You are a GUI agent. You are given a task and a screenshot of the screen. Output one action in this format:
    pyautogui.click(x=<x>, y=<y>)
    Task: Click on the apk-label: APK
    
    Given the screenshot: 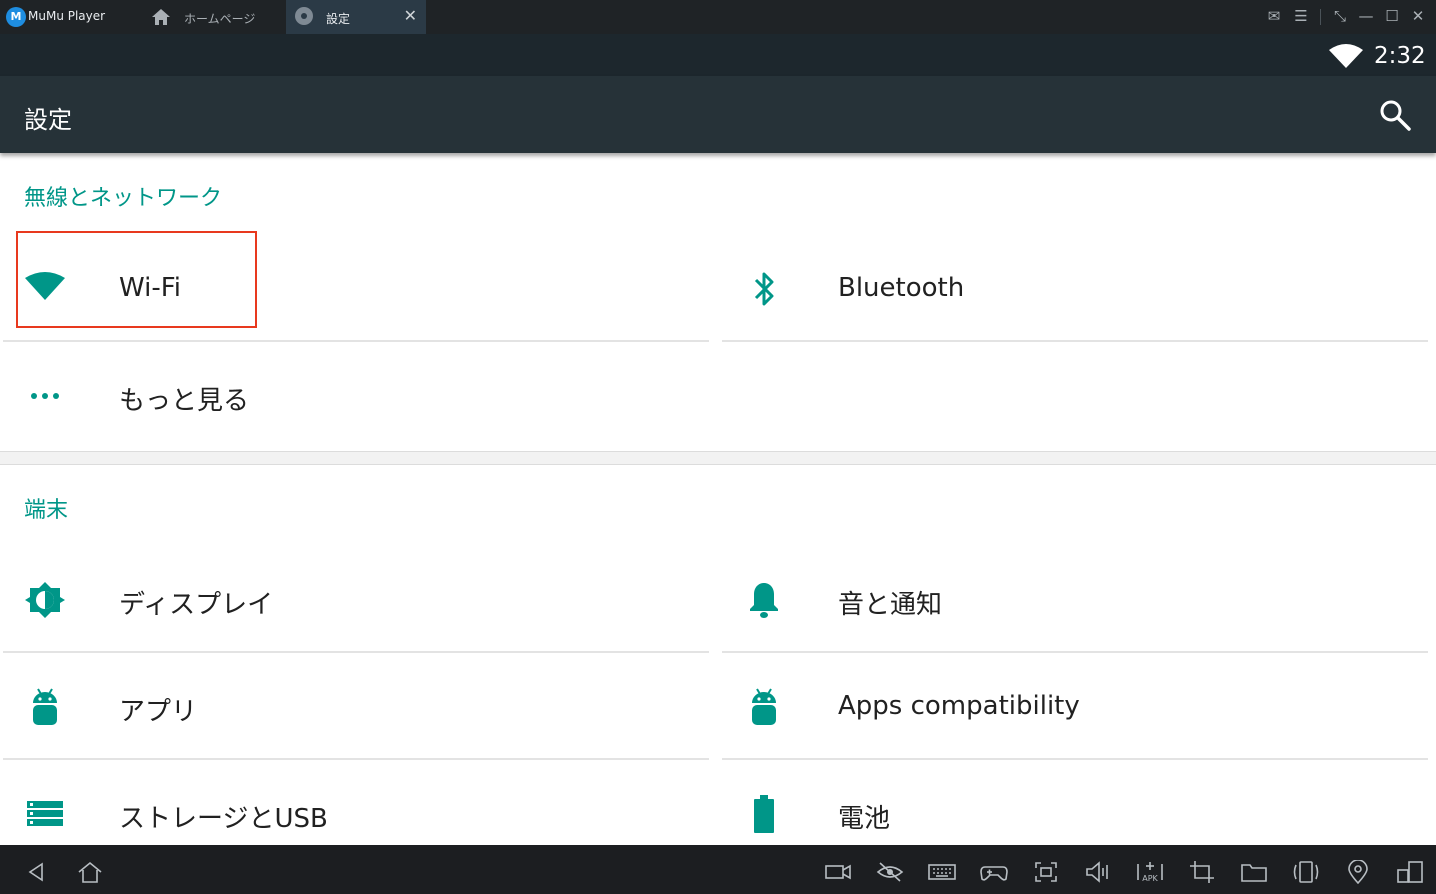 What is the action you would take?
    pyautogui.click(x=1150, y=878)
    